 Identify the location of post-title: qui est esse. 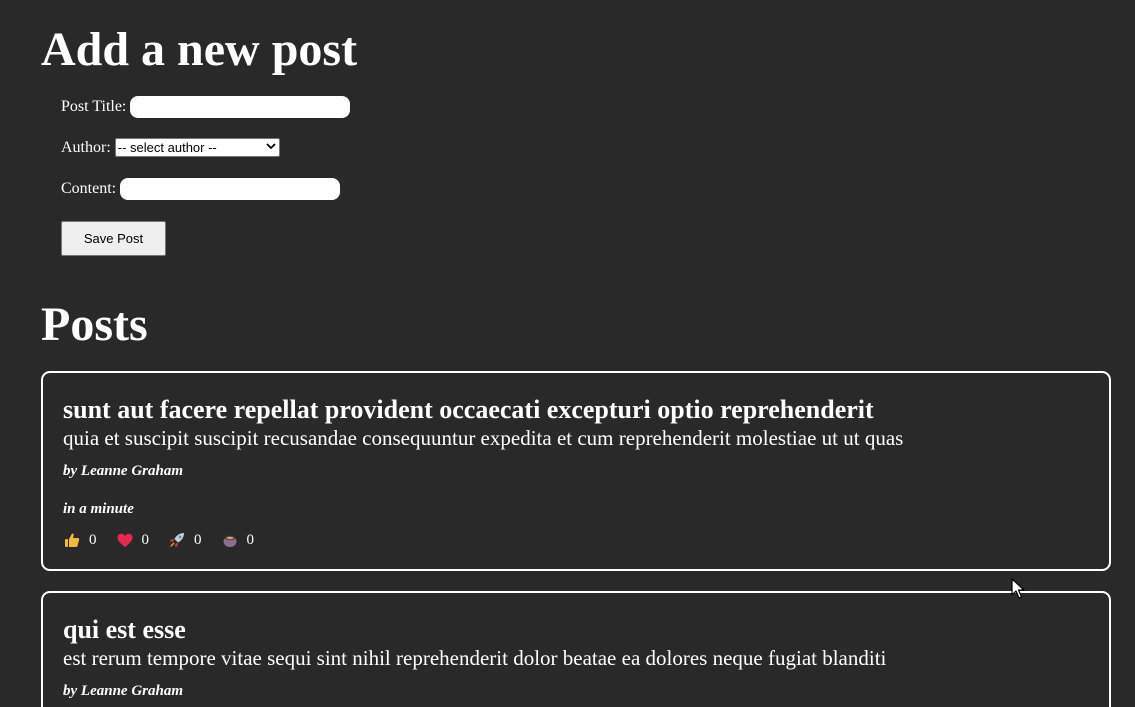
(124, 629).